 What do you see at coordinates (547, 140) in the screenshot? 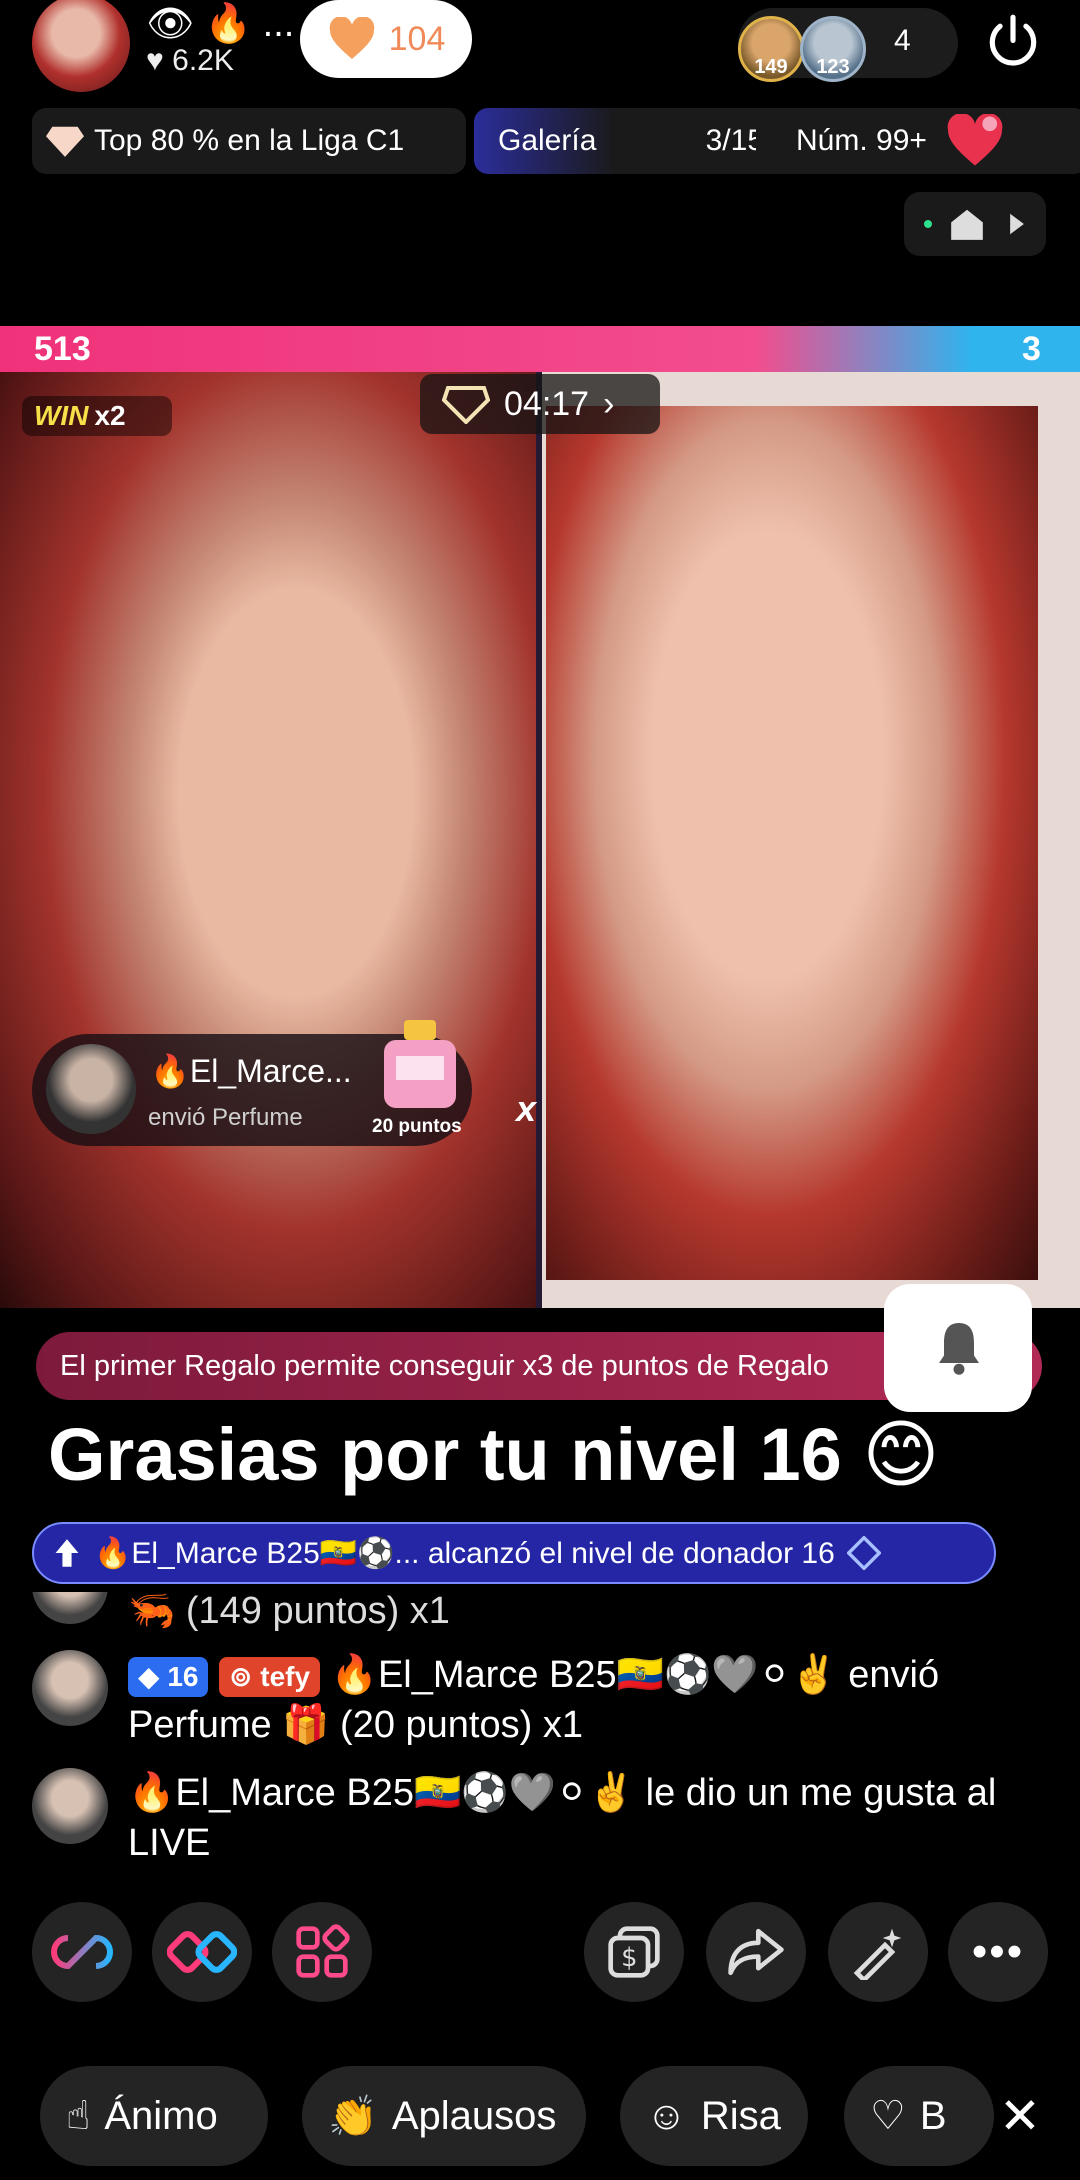
I see `gallery-label: Galería` at bounding box center [547, 140].